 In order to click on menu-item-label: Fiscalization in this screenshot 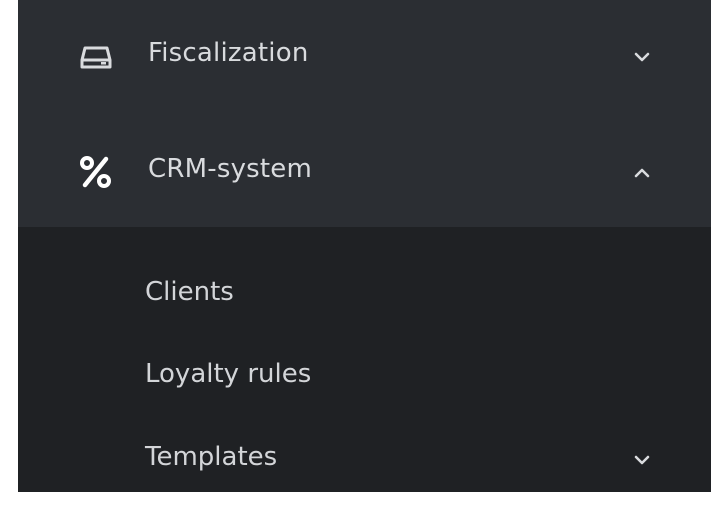, I will do `click(228, 53)`.